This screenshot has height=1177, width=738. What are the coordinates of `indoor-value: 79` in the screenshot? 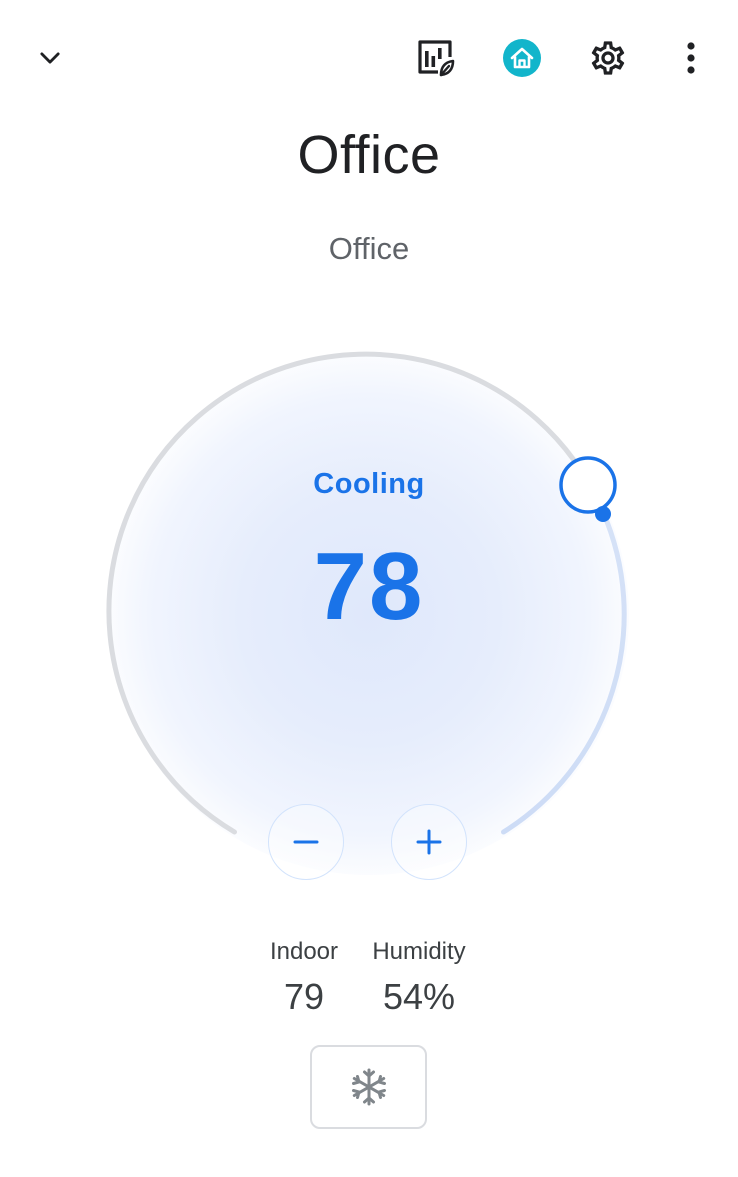 It's located at (304, 996).